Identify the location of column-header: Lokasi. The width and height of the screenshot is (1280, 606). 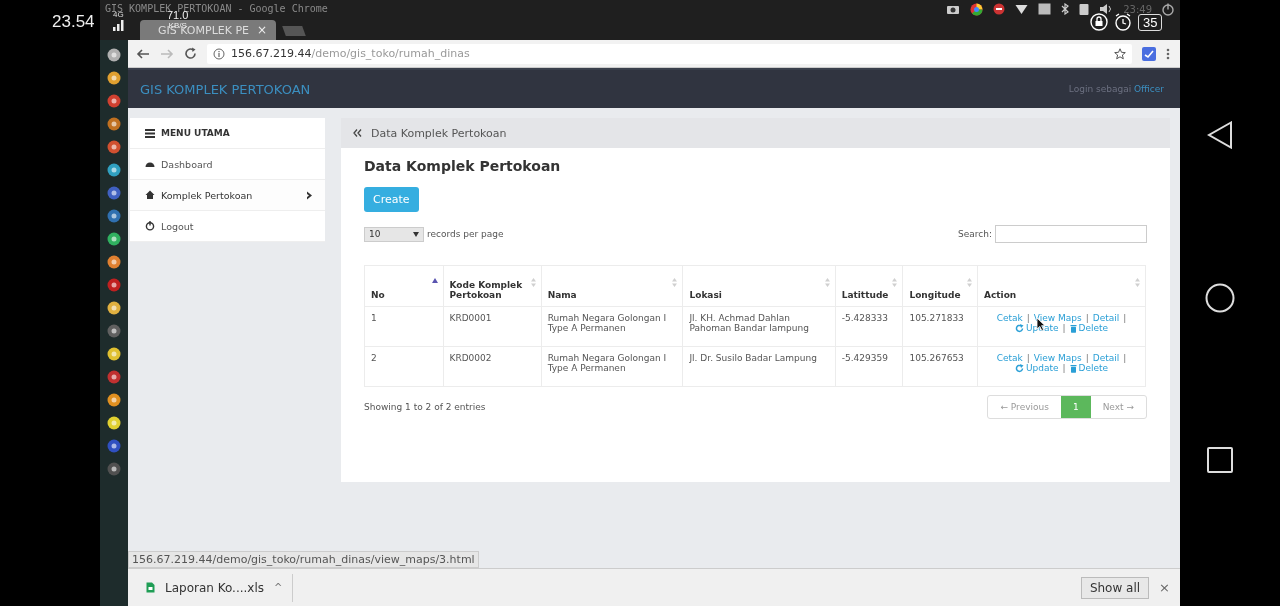
(759, 286).